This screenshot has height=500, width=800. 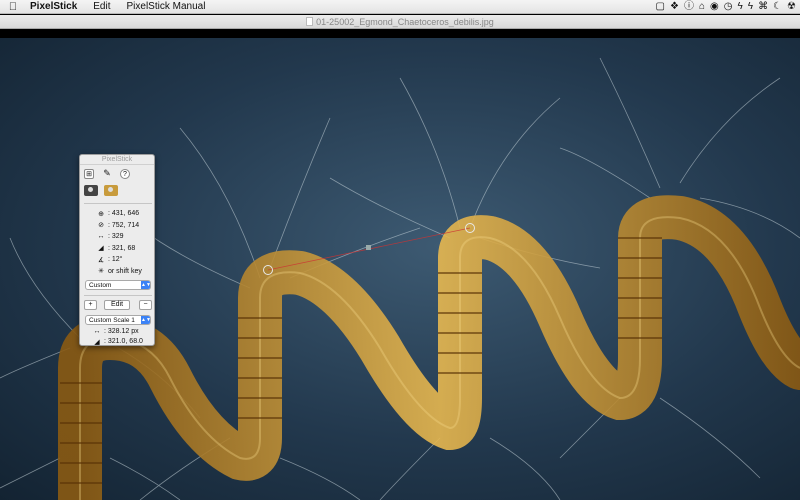 I want to click on camera-icon, so click(x=91, y=190).